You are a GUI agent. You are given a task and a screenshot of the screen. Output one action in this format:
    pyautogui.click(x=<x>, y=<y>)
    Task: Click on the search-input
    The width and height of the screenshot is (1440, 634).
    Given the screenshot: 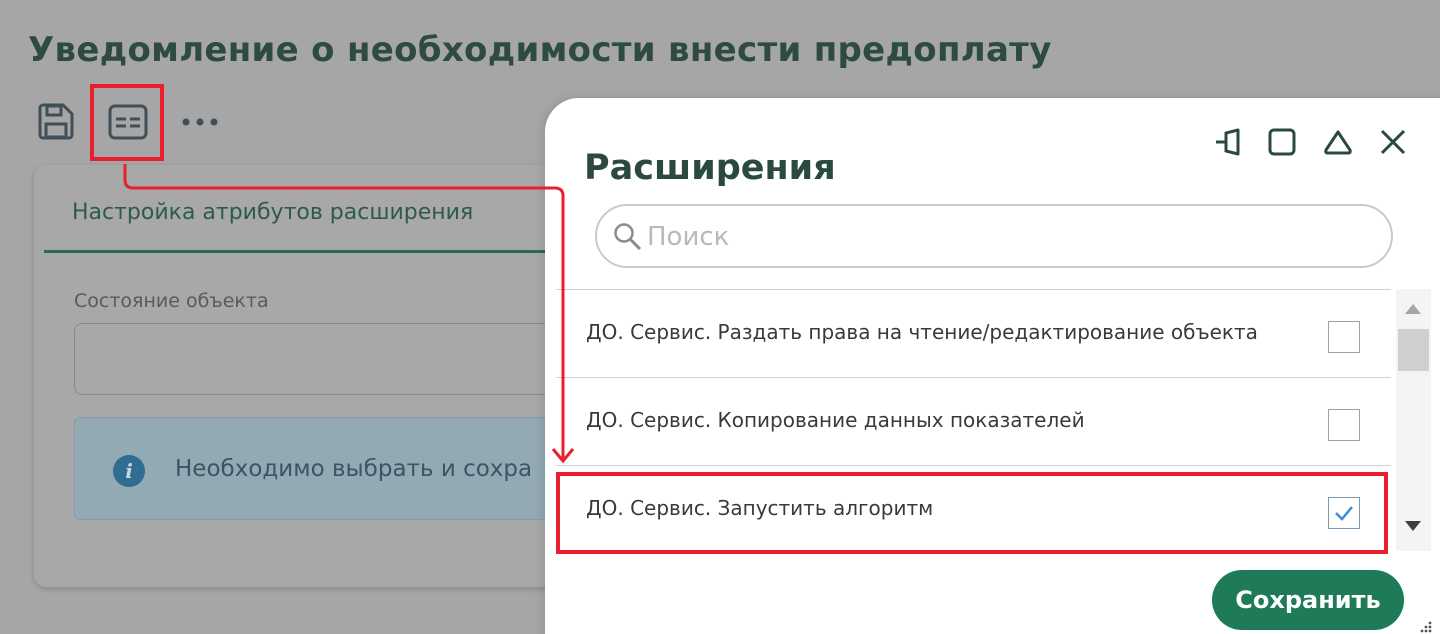 What is the action you would take?
    pyautogui.click(x=997, y=237)
    